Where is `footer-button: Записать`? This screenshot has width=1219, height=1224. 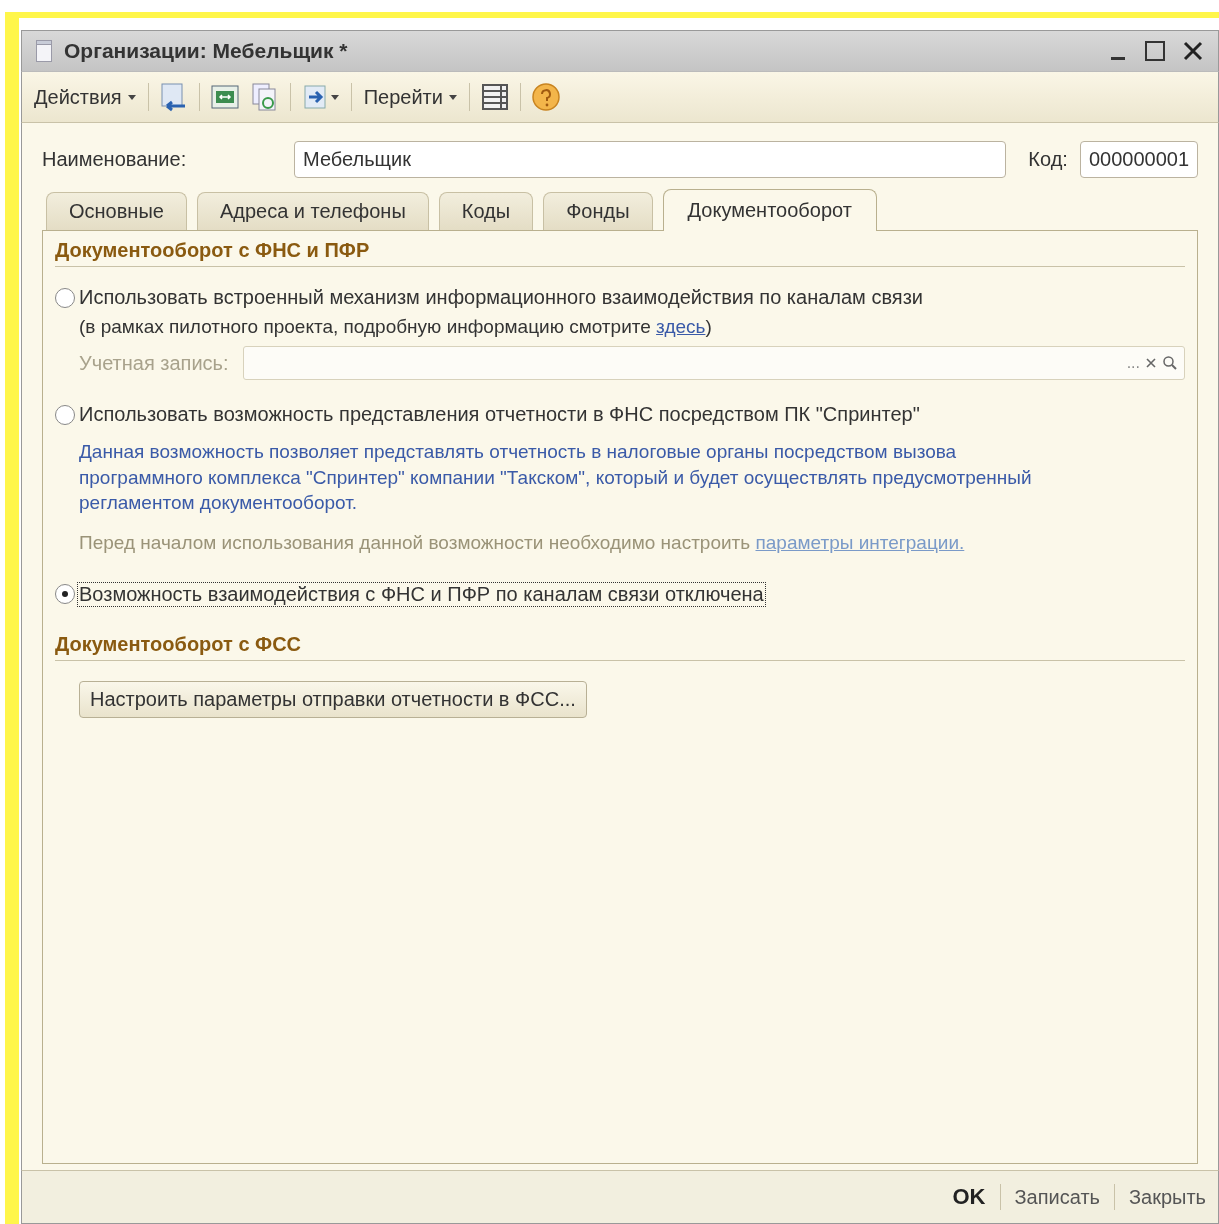
footer-button: Записать is located at coordinates (1057, 1197).